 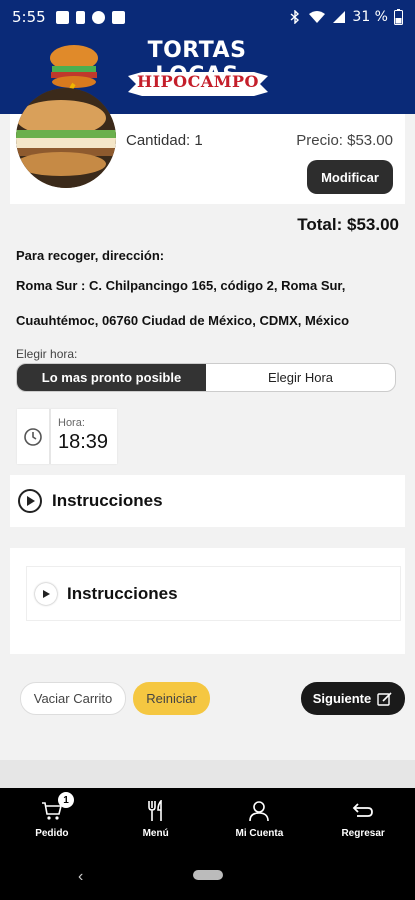 What do you see at coordinates (363, 819) in the screenshot?
I see `nav-back: Regresar` at bounding box center [363, 819].